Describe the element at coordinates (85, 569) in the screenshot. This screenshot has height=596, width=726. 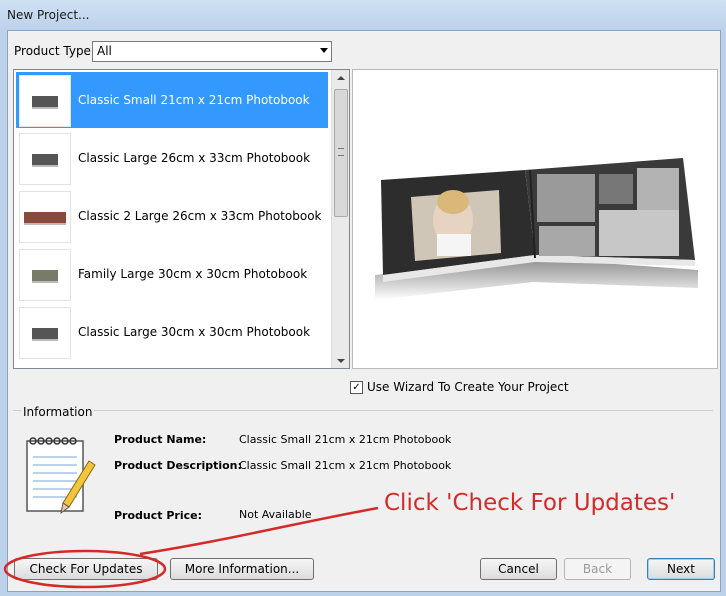
I see `highlight-ellipse` at that location.